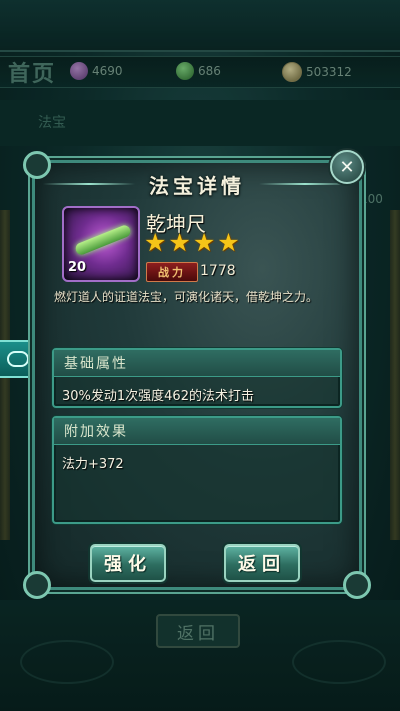 The height and width of the screenshot is (711, 400). I want to click on item-description: 燃灯道人的证道法宝，可演化诸天，借乾坤之力。, so click(186, 297).